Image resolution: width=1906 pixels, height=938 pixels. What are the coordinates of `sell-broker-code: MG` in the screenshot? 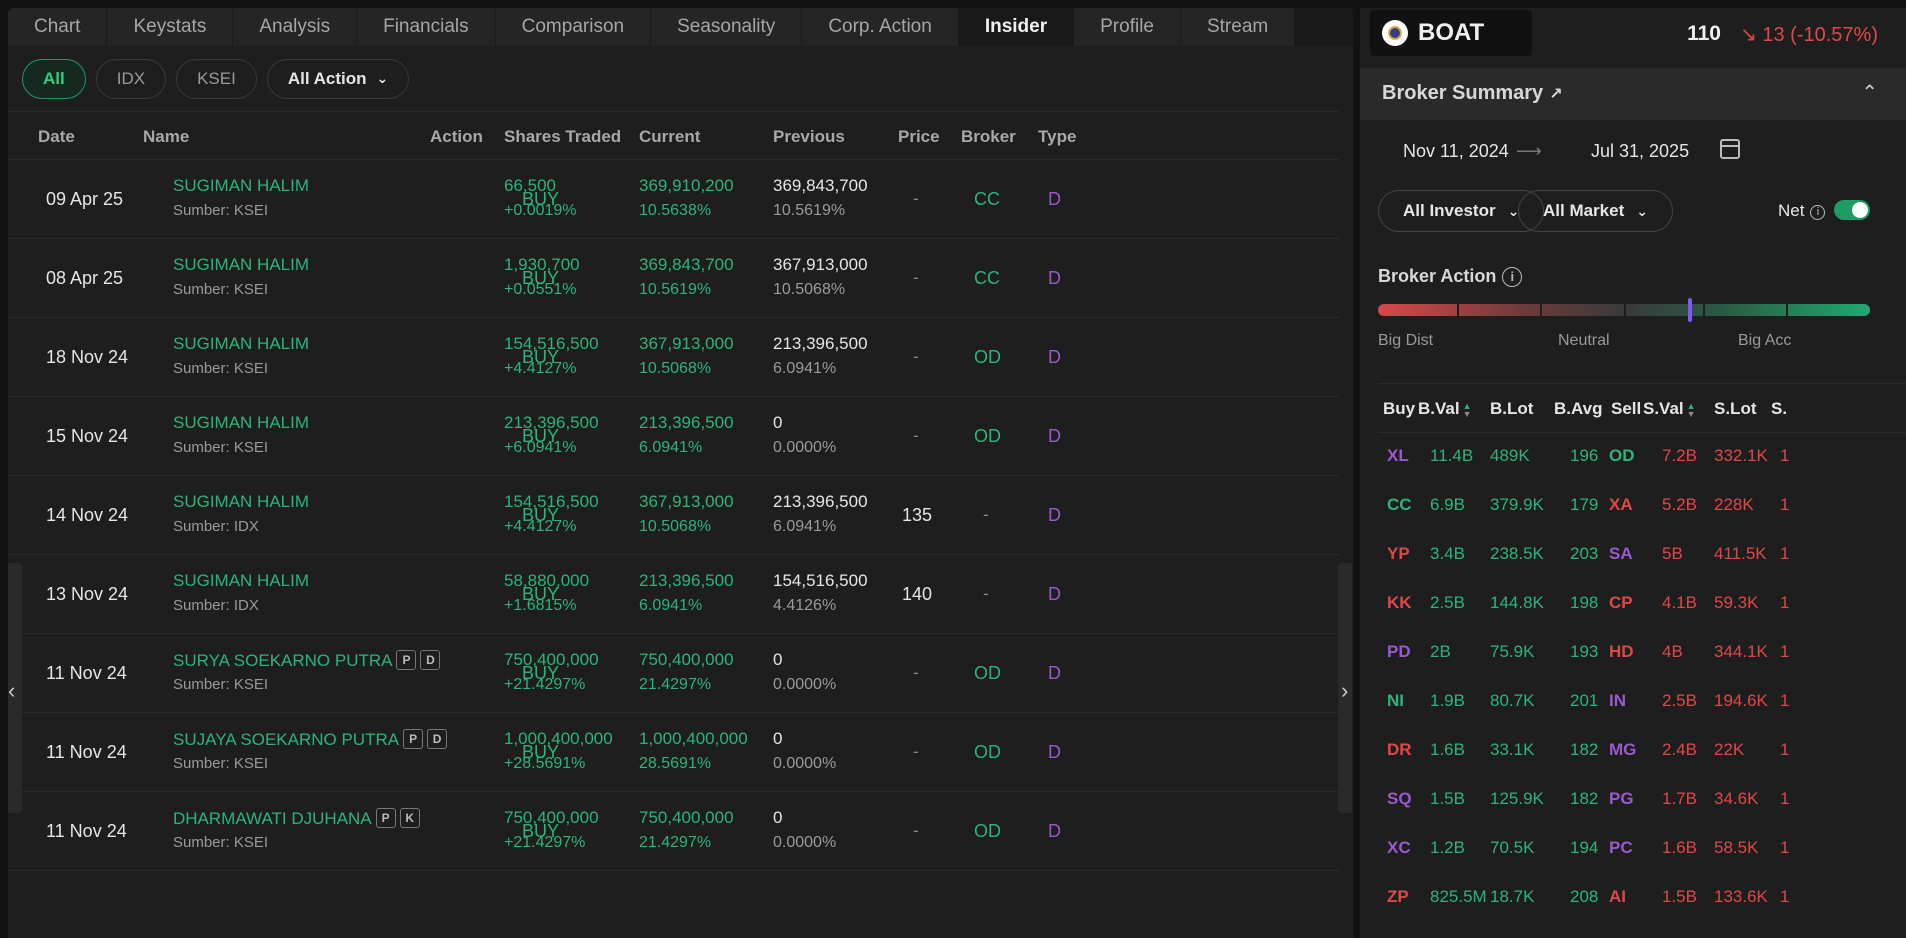 It's located at (1622, 750).